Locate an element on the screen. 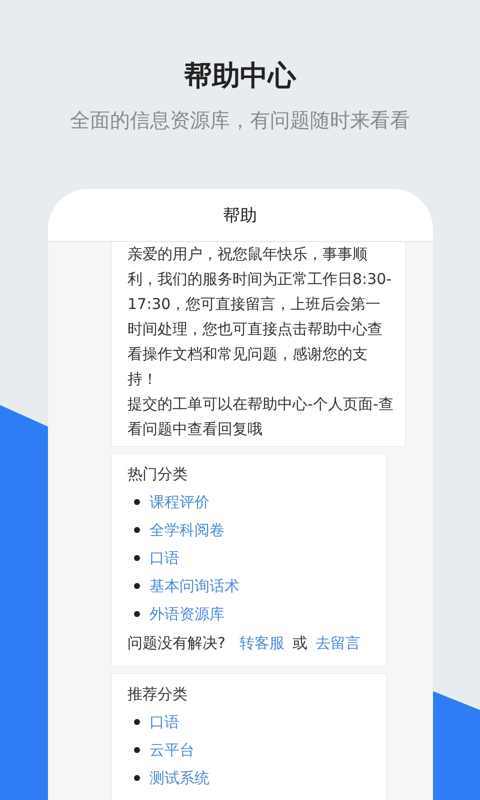 The height and width of the screenshot is (800, 480). category-link: 全学科阅卷 is located at coordinates (187, 530).